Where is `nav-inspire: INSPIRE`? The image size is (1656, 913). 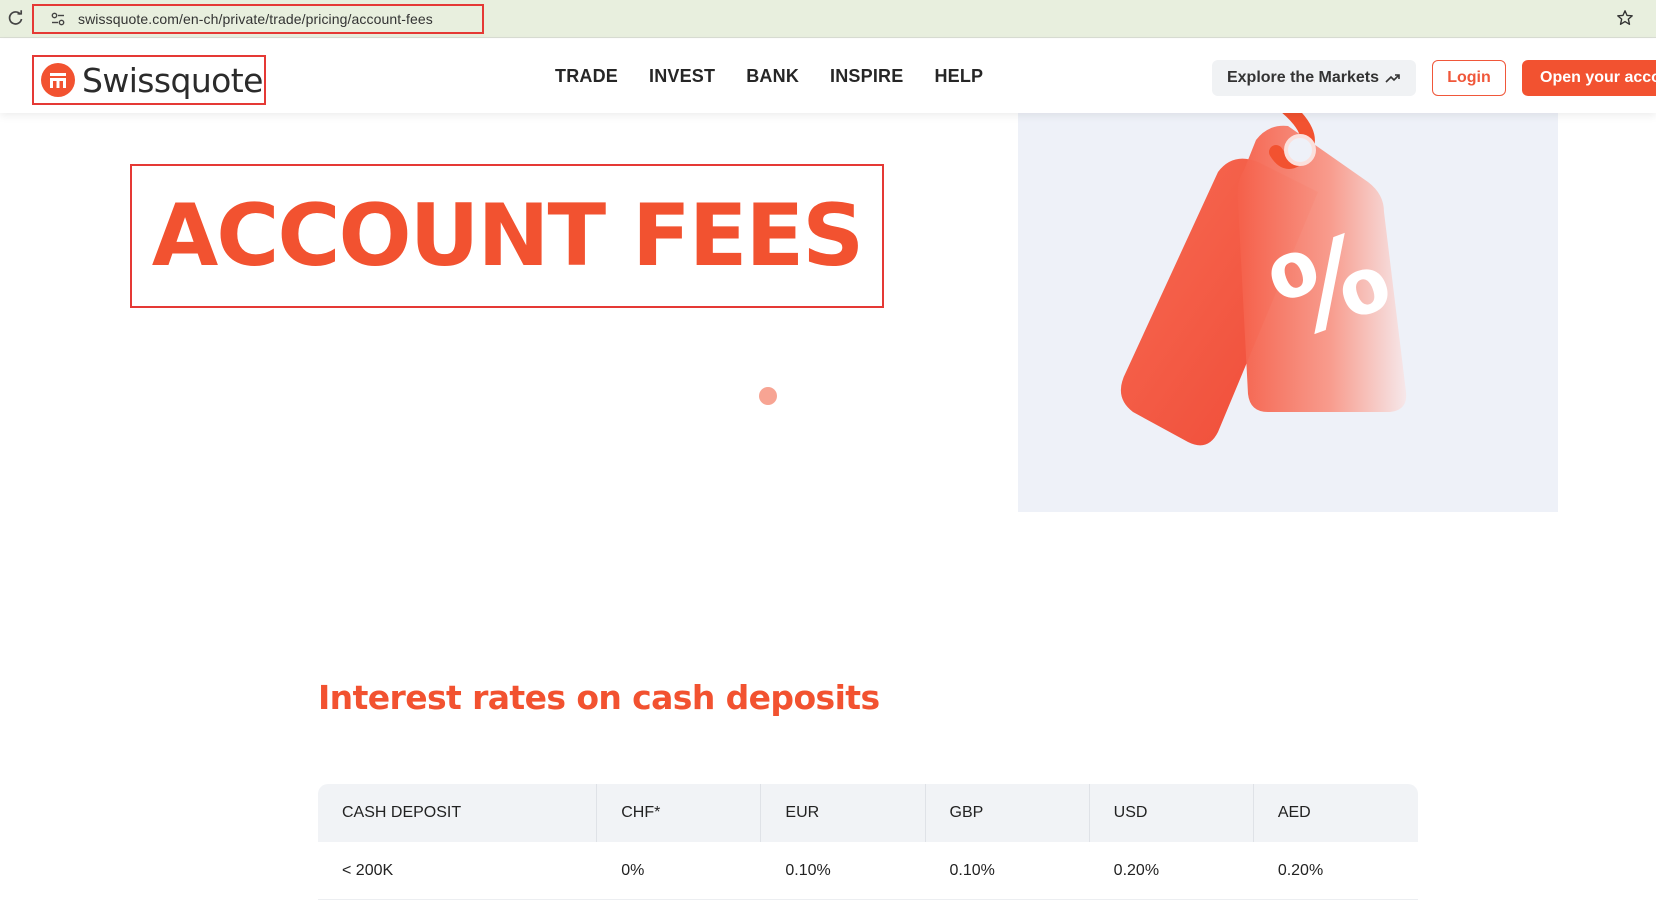
nav-inspire: INSPIRE is located at coordinates (866, 76).